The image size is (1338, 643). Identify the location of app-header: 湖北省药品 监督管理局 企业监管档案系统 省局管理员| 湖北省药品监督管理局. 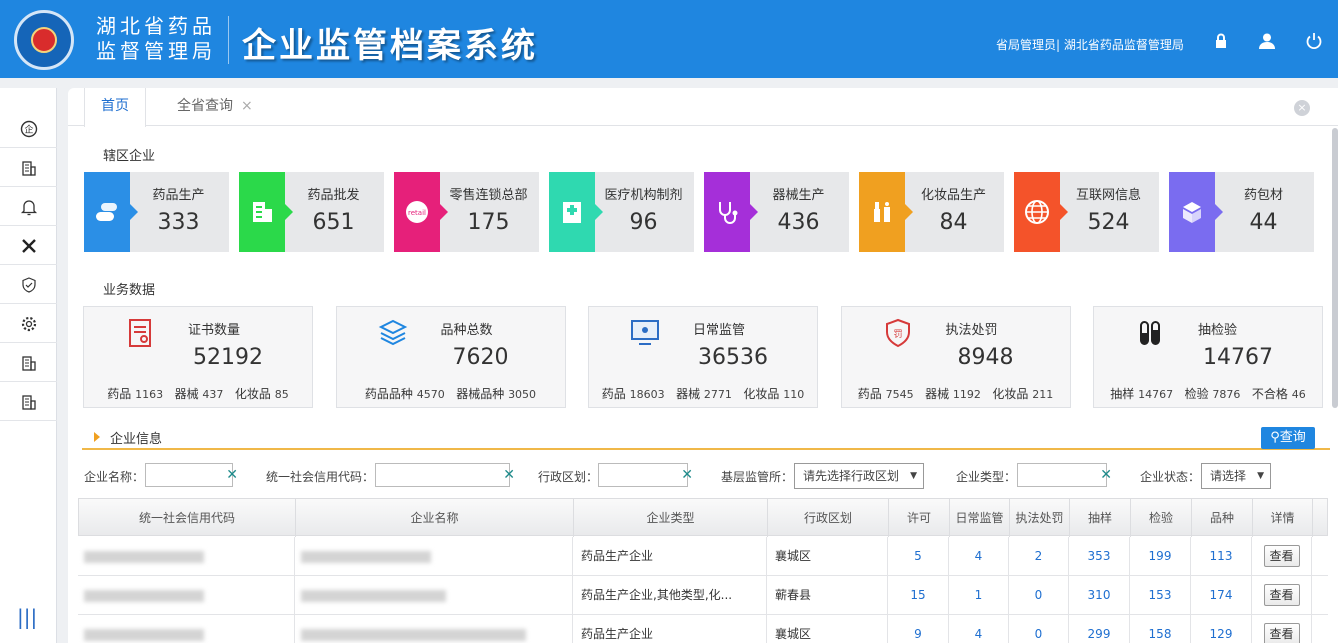
(669, 39).